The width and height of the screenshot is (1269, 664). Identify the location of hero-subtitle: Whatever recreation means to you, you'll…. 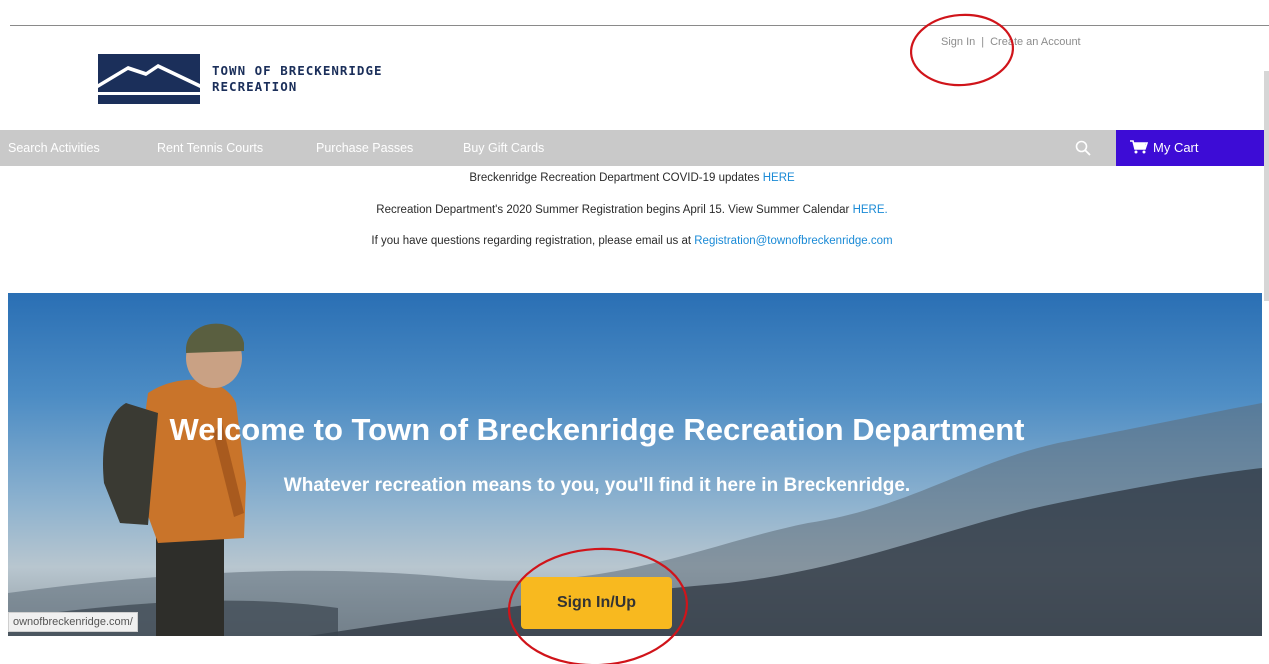
(597, 485).